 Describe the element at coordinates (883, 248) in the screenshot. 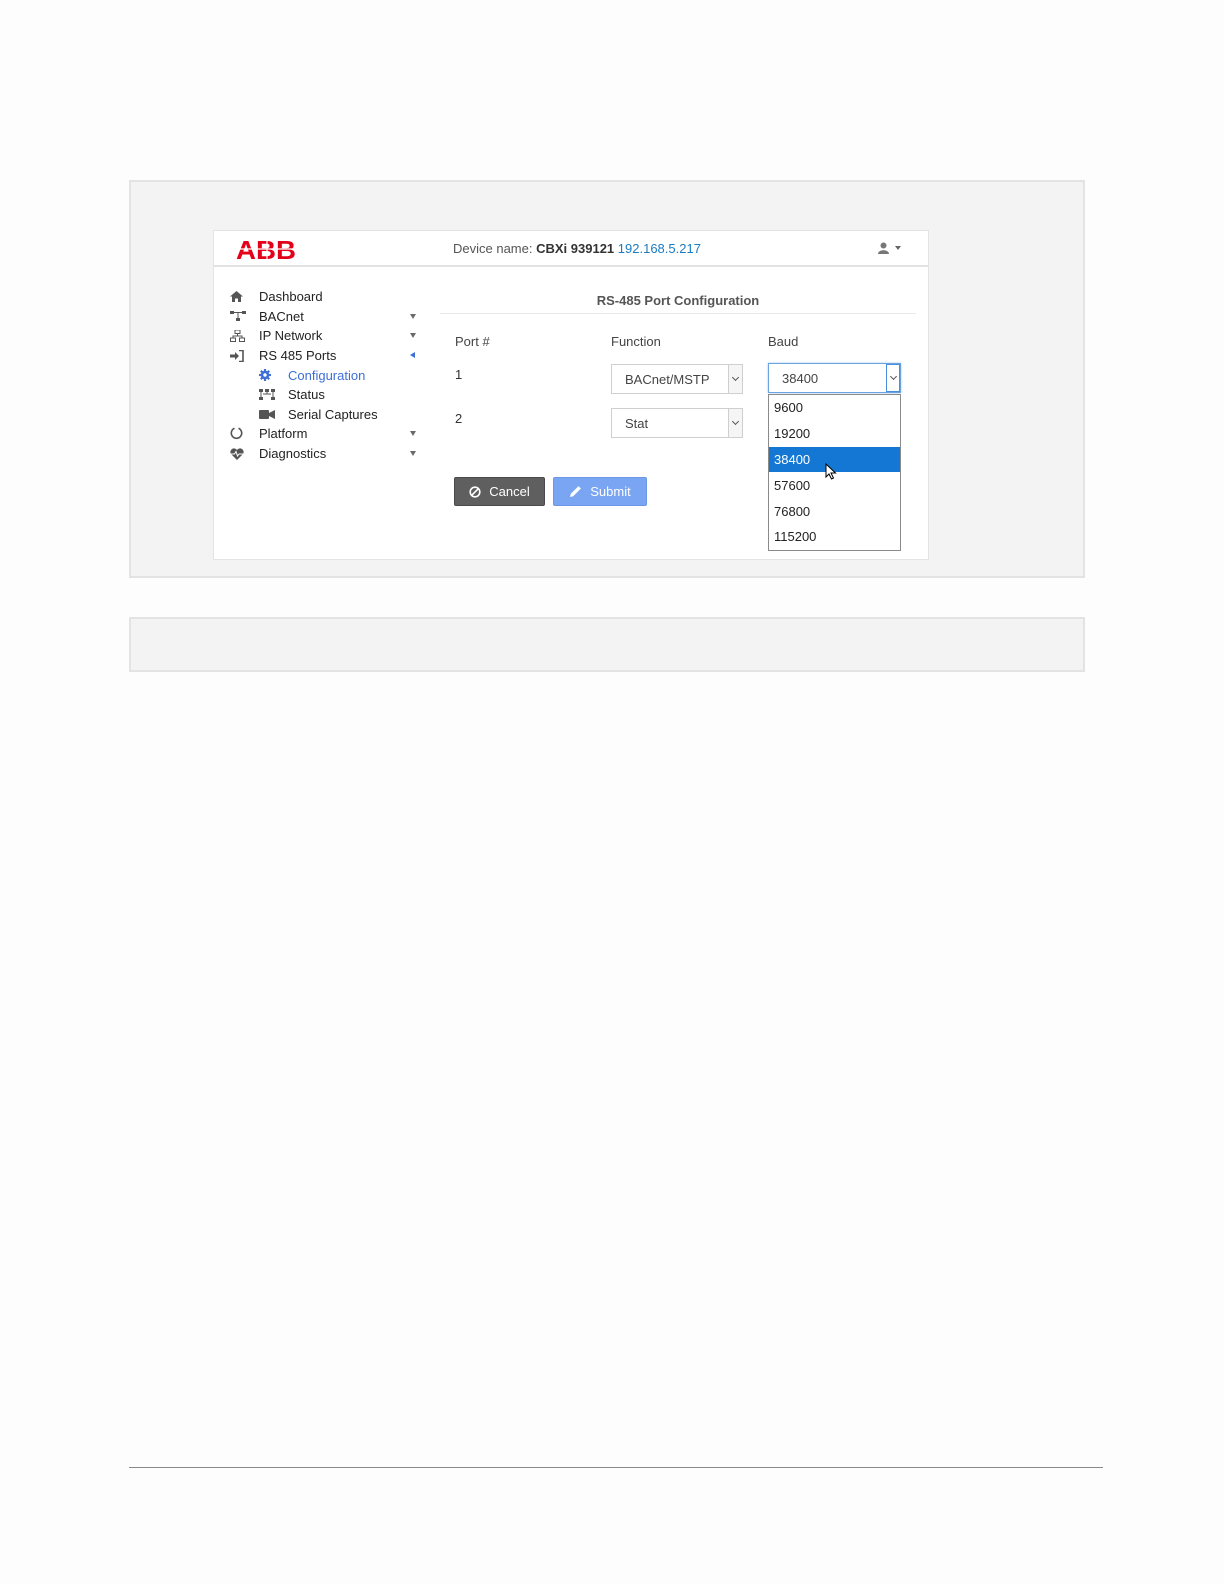

I see `user-icon` at that location.